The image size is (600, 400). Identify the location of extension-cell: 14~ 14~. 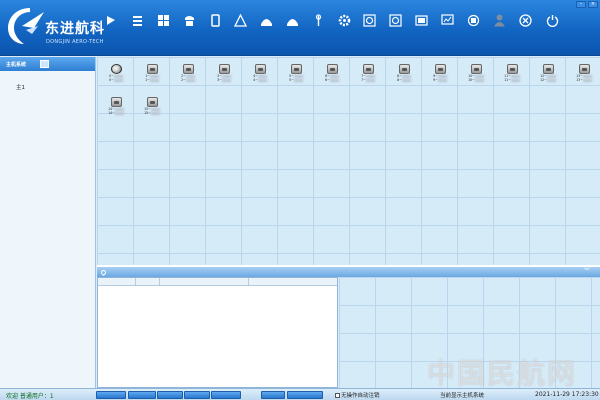
(116, 107).